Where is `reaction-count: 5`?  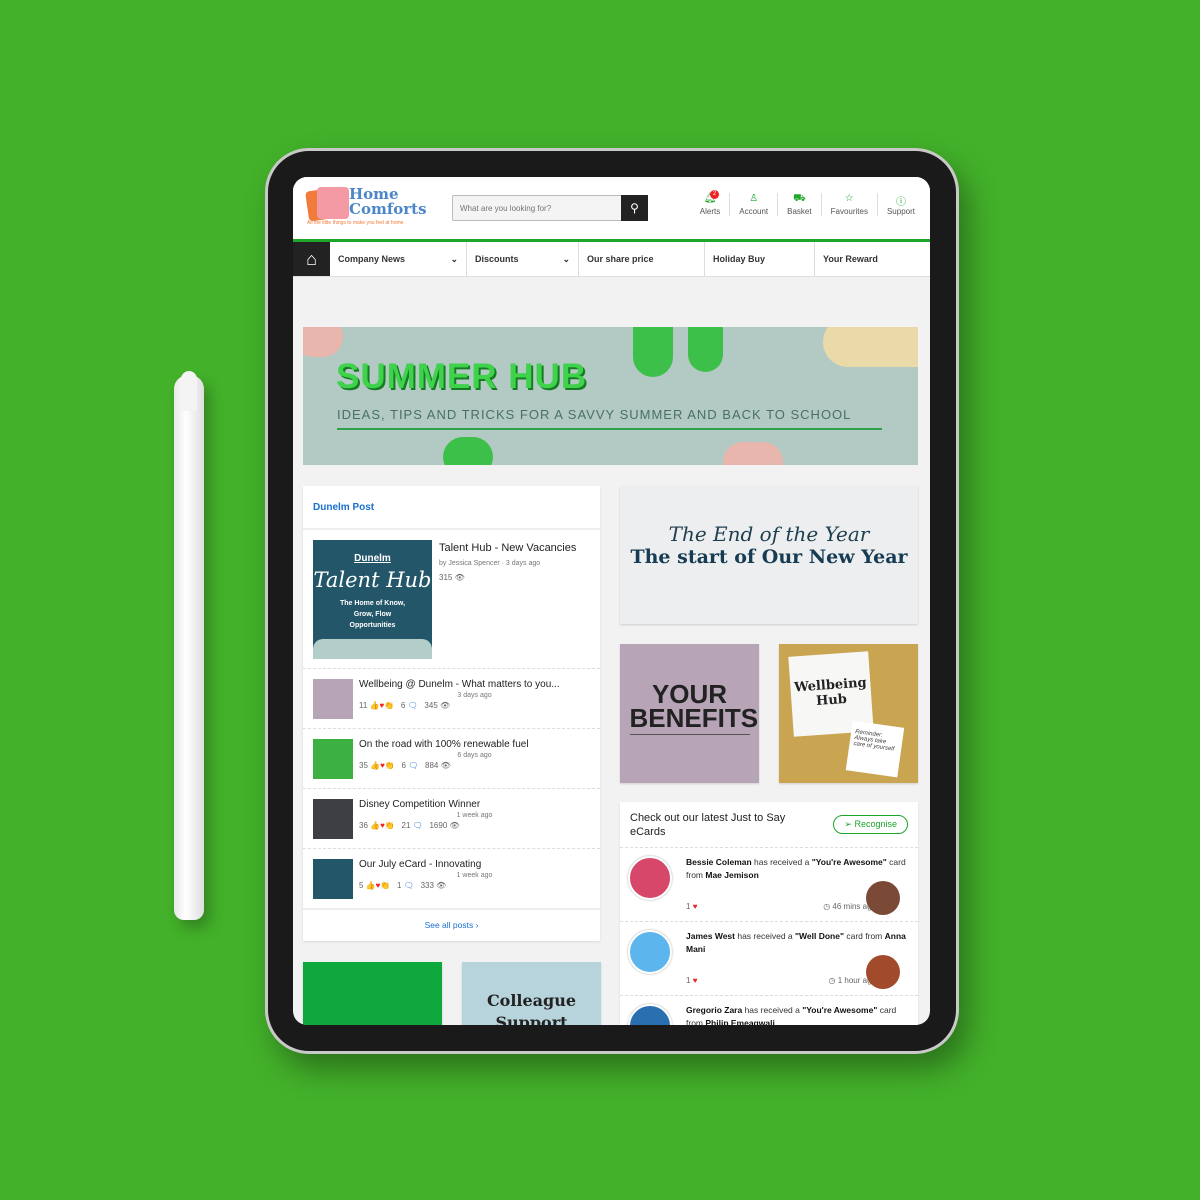 reaction-count: 5 is located at coordinates (361, 885).